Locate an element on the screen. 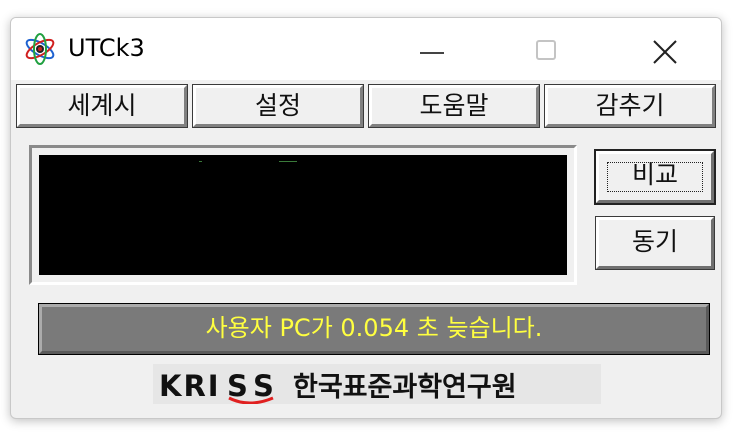 The width and height of the screenshot is (733, 435). maximize-icon is located at coordinates (546, 50).